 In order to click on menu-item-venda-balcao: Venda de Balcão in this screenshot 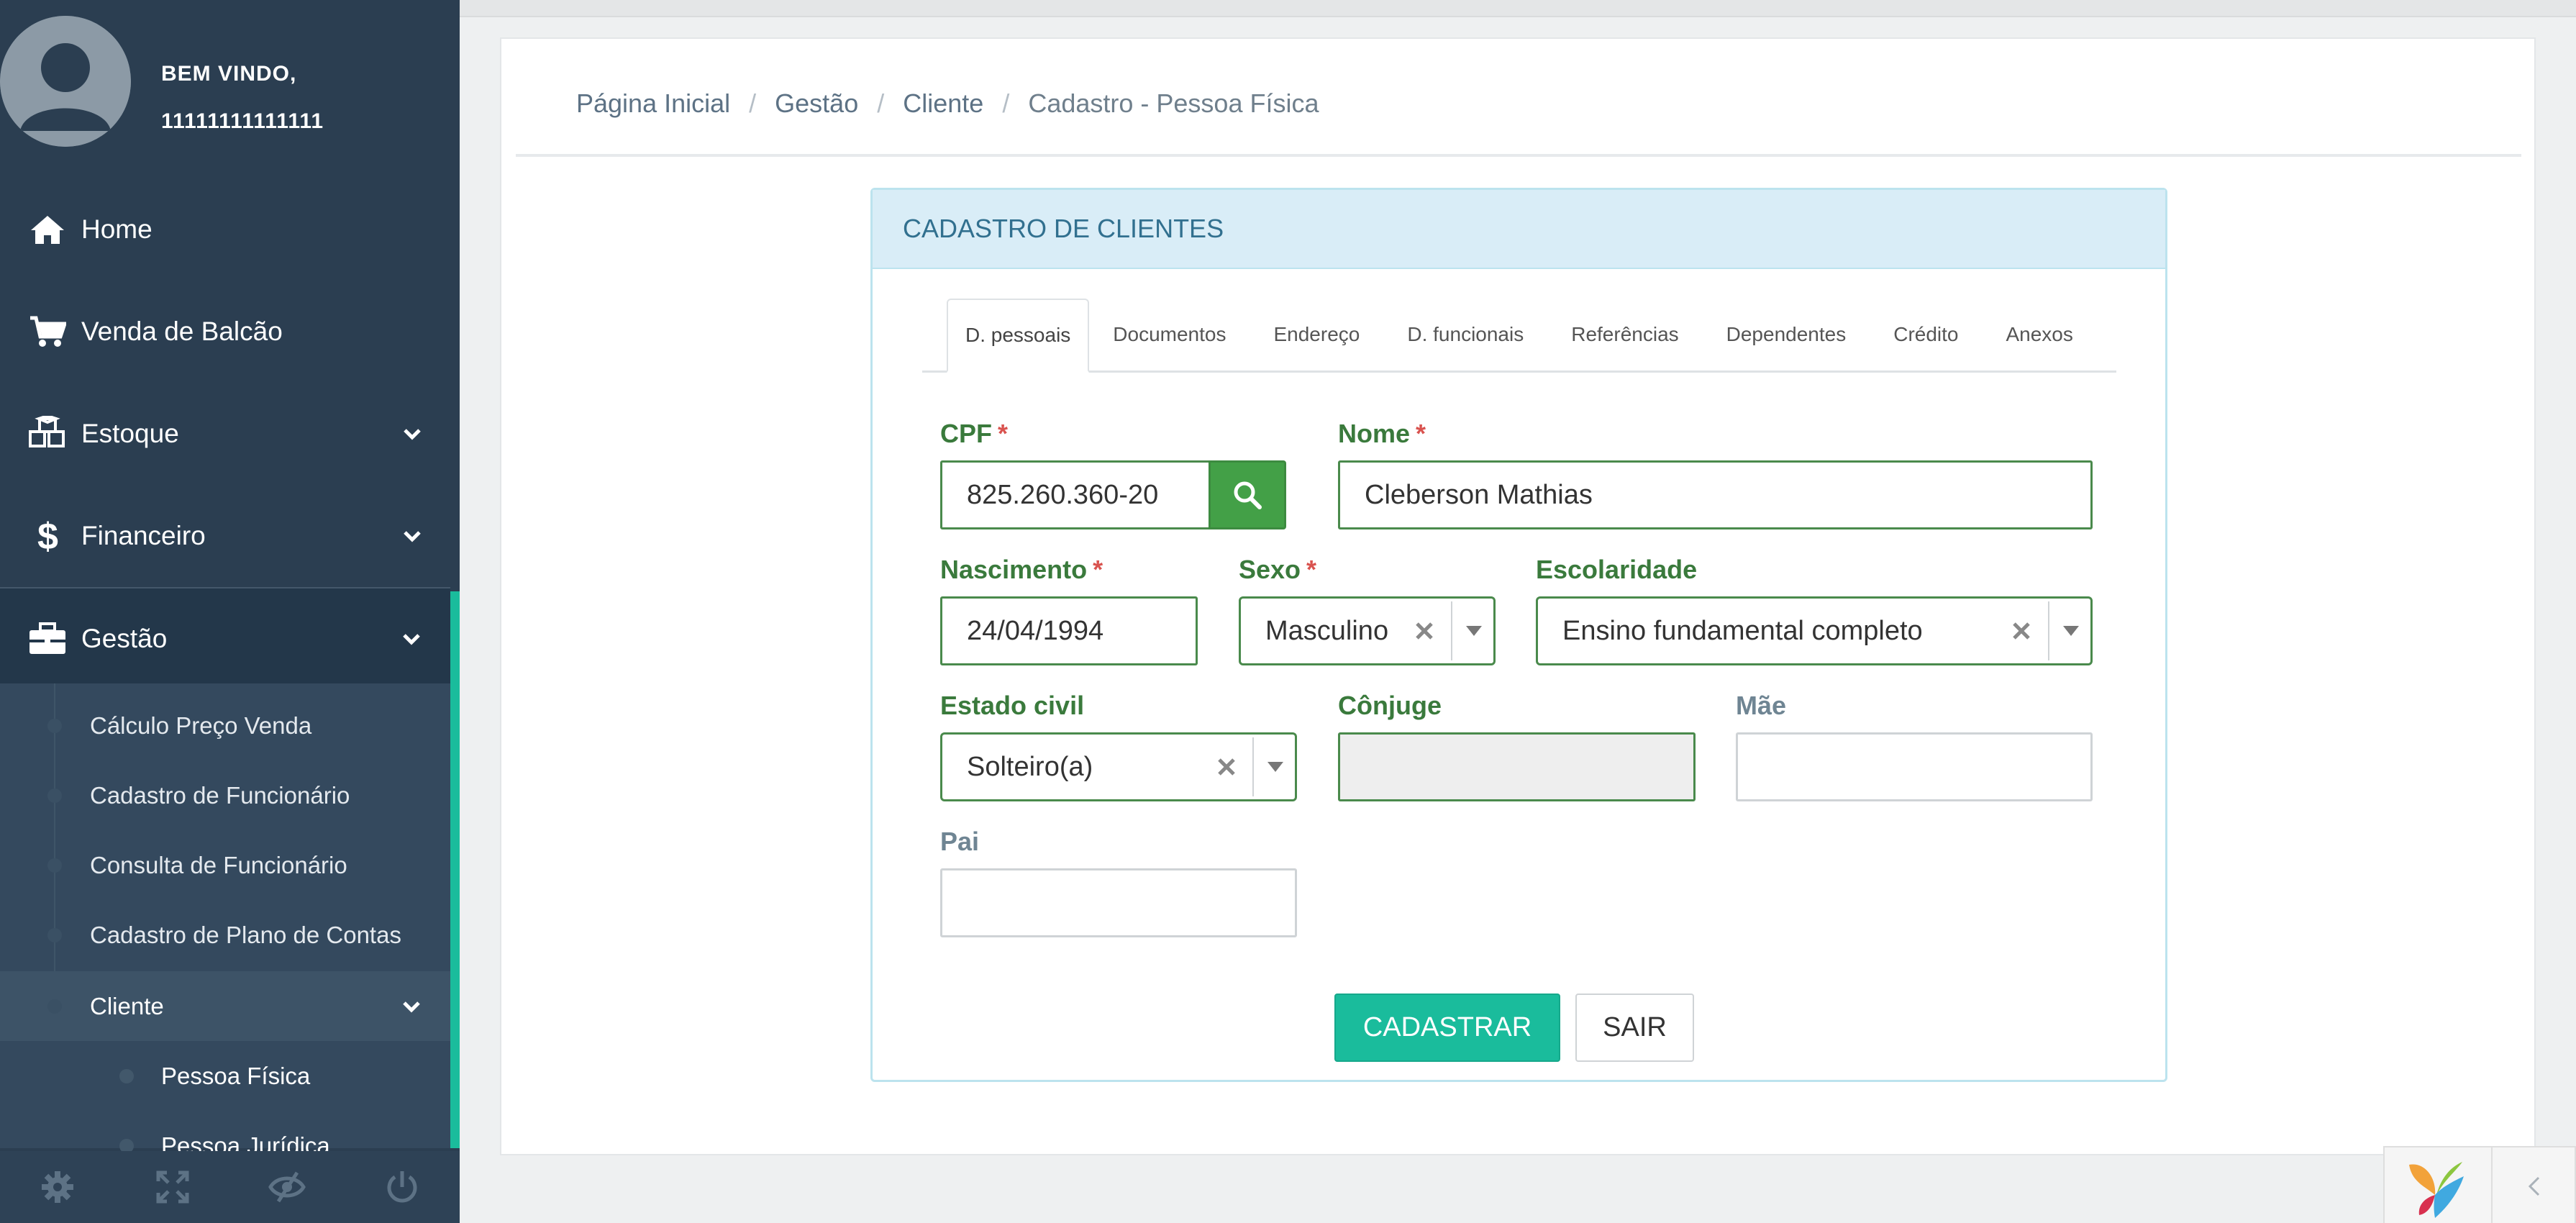, I will do `click(230, 332)`.